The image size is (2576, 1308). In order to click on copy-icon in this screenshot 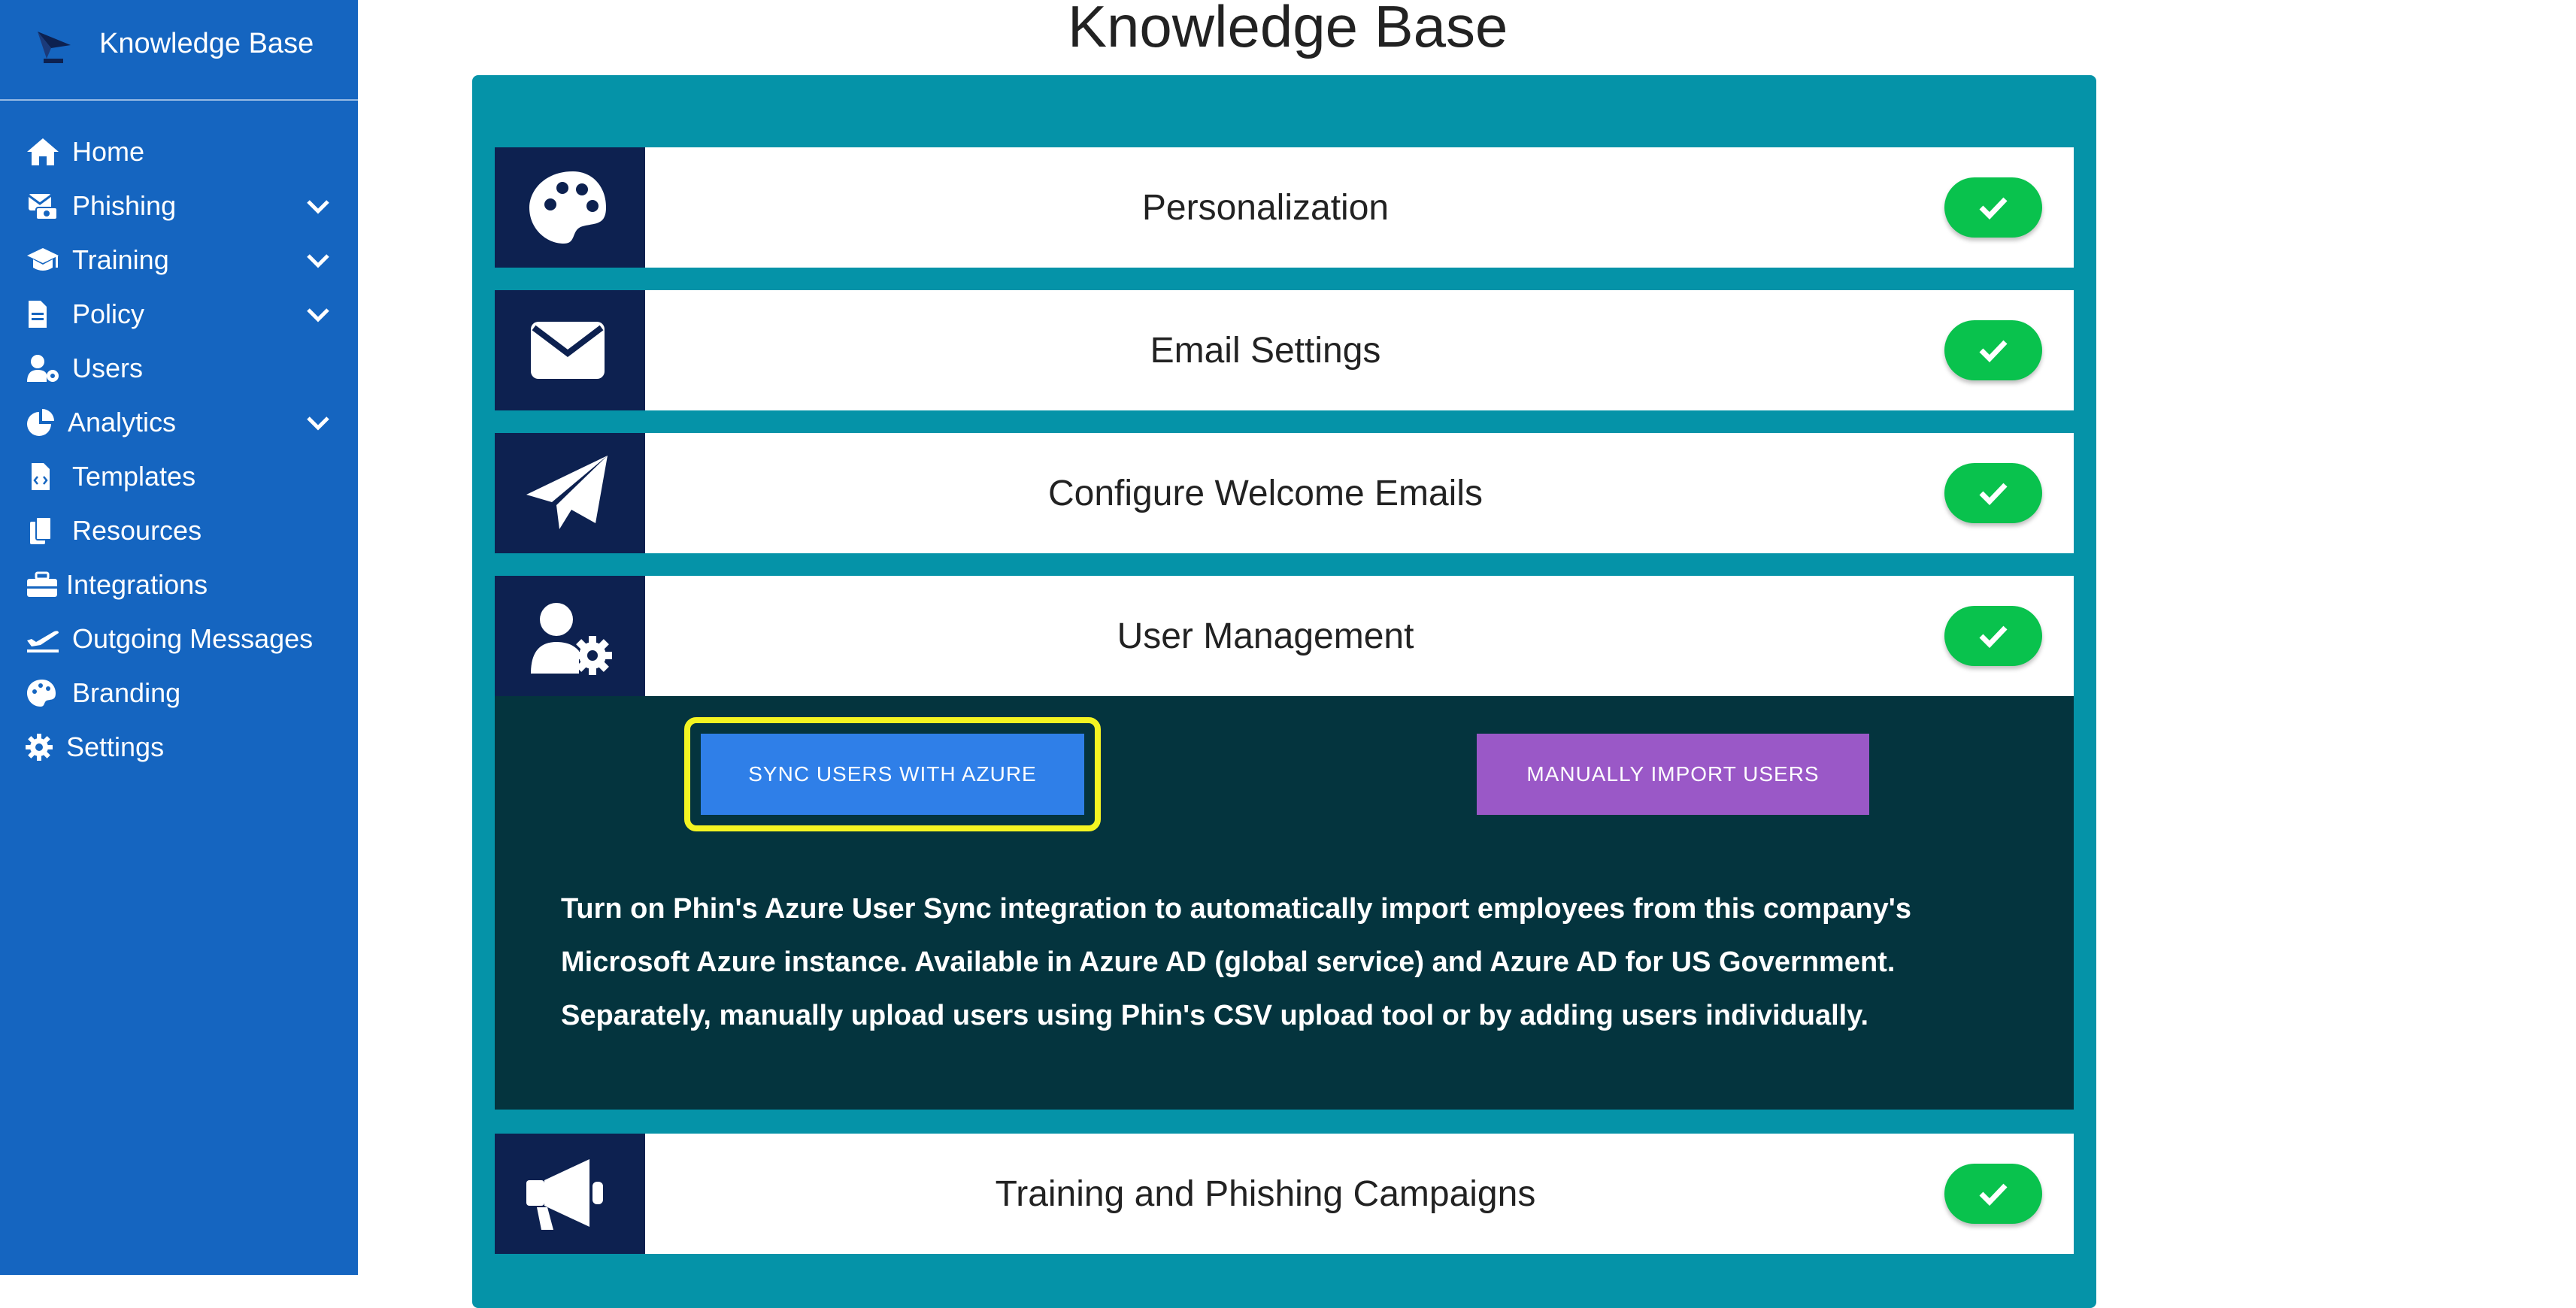, I will do `click(41, 530)`.